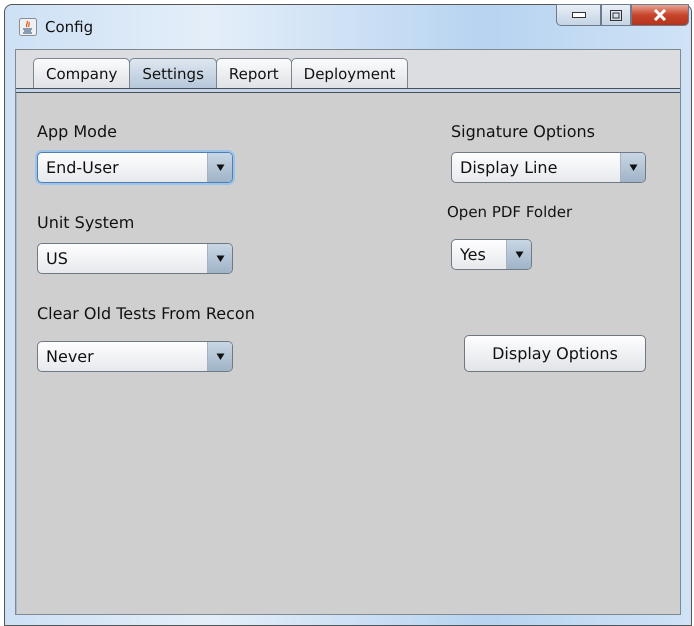  What do you see at coordinates (135, 258) in the screenshot?
I see `dropdown: US` at bounding box center [135, 258].